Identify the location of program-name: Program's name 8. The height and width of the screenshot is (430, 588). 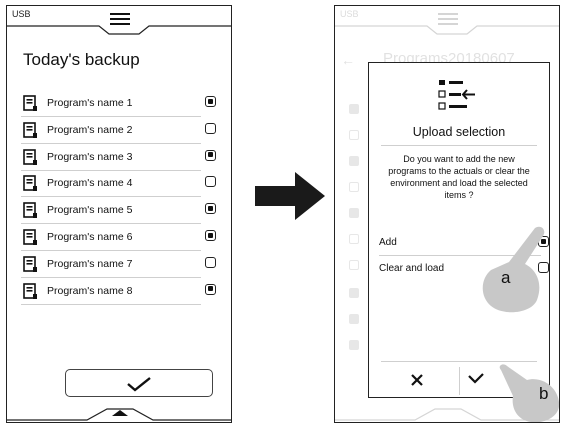
(90, 290).